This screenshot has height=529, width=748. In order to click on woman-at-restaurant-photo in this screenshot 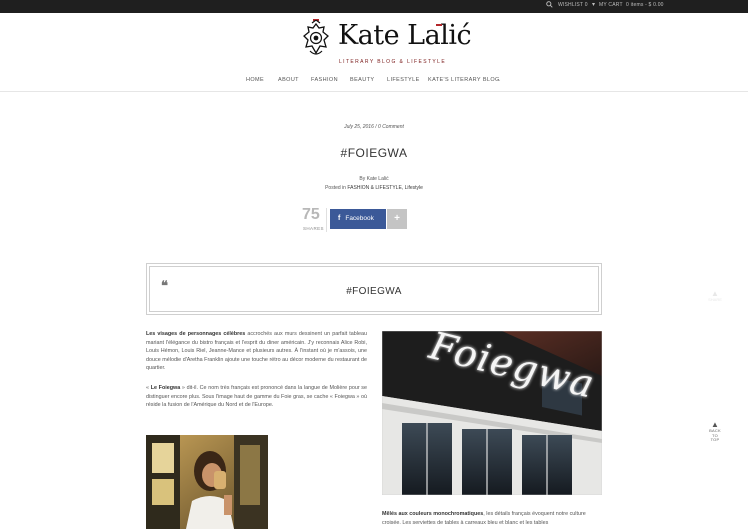, I will do `click(207, 482)`.